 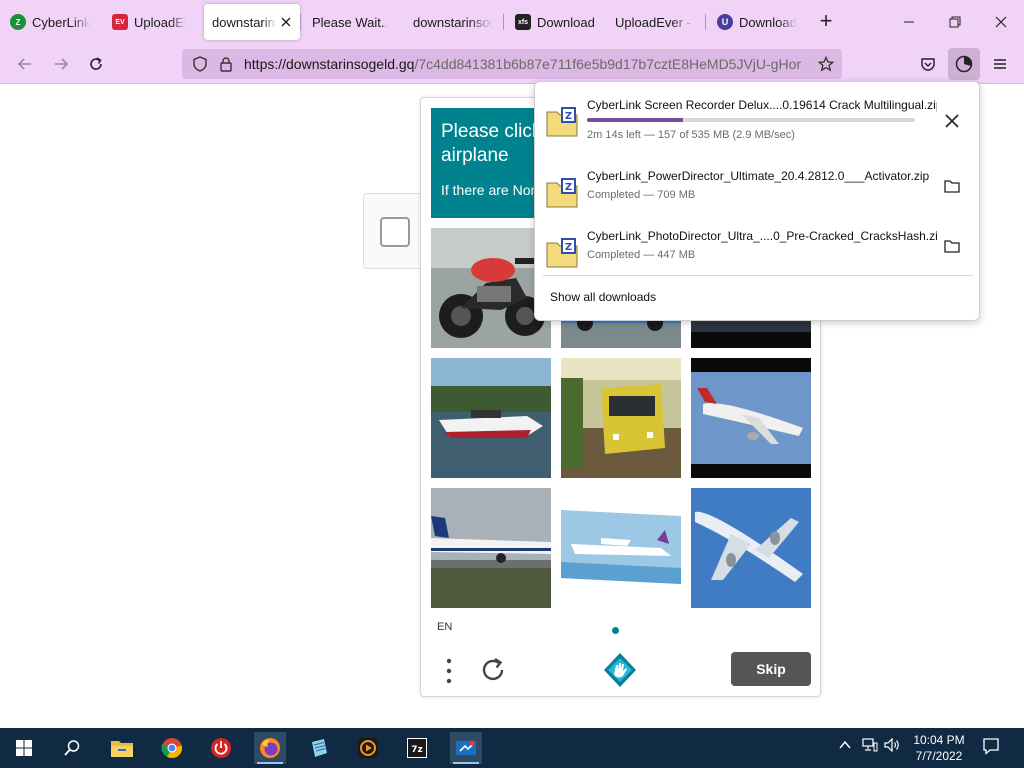 I want to click on minimize-button, so click(x=909, y=22).